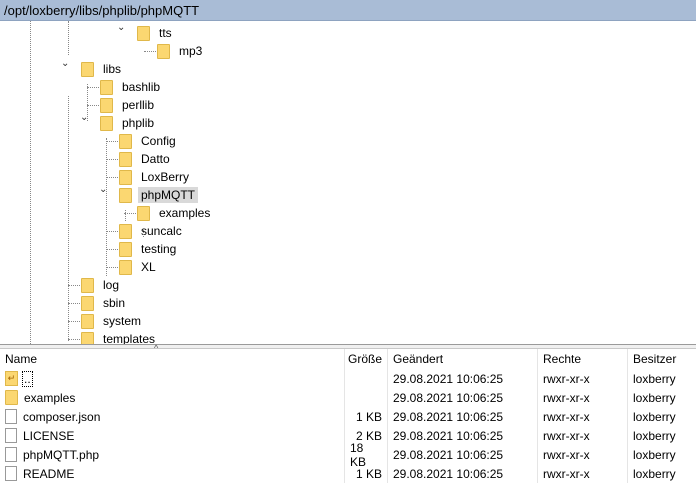  Describe the element at coordinates (62, 416) in the screenshot. I see `file-name: composer.json` at that location.